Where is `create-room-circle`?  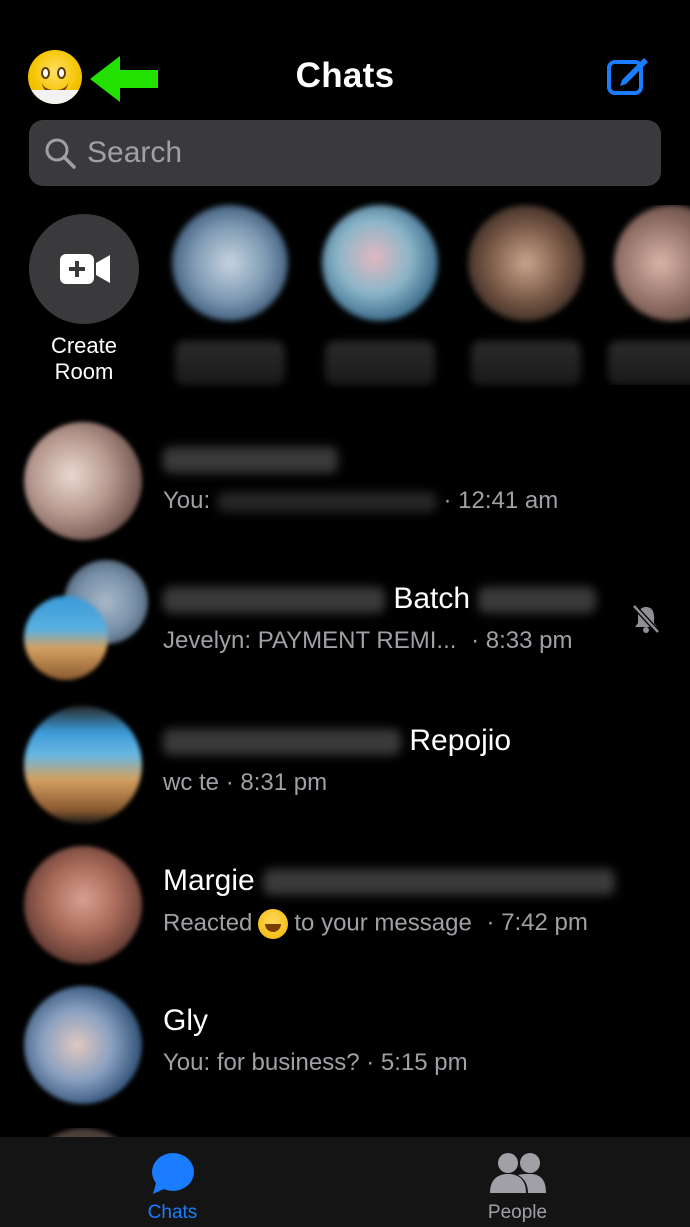 create-room-circle is located at coordinates (84, 269).